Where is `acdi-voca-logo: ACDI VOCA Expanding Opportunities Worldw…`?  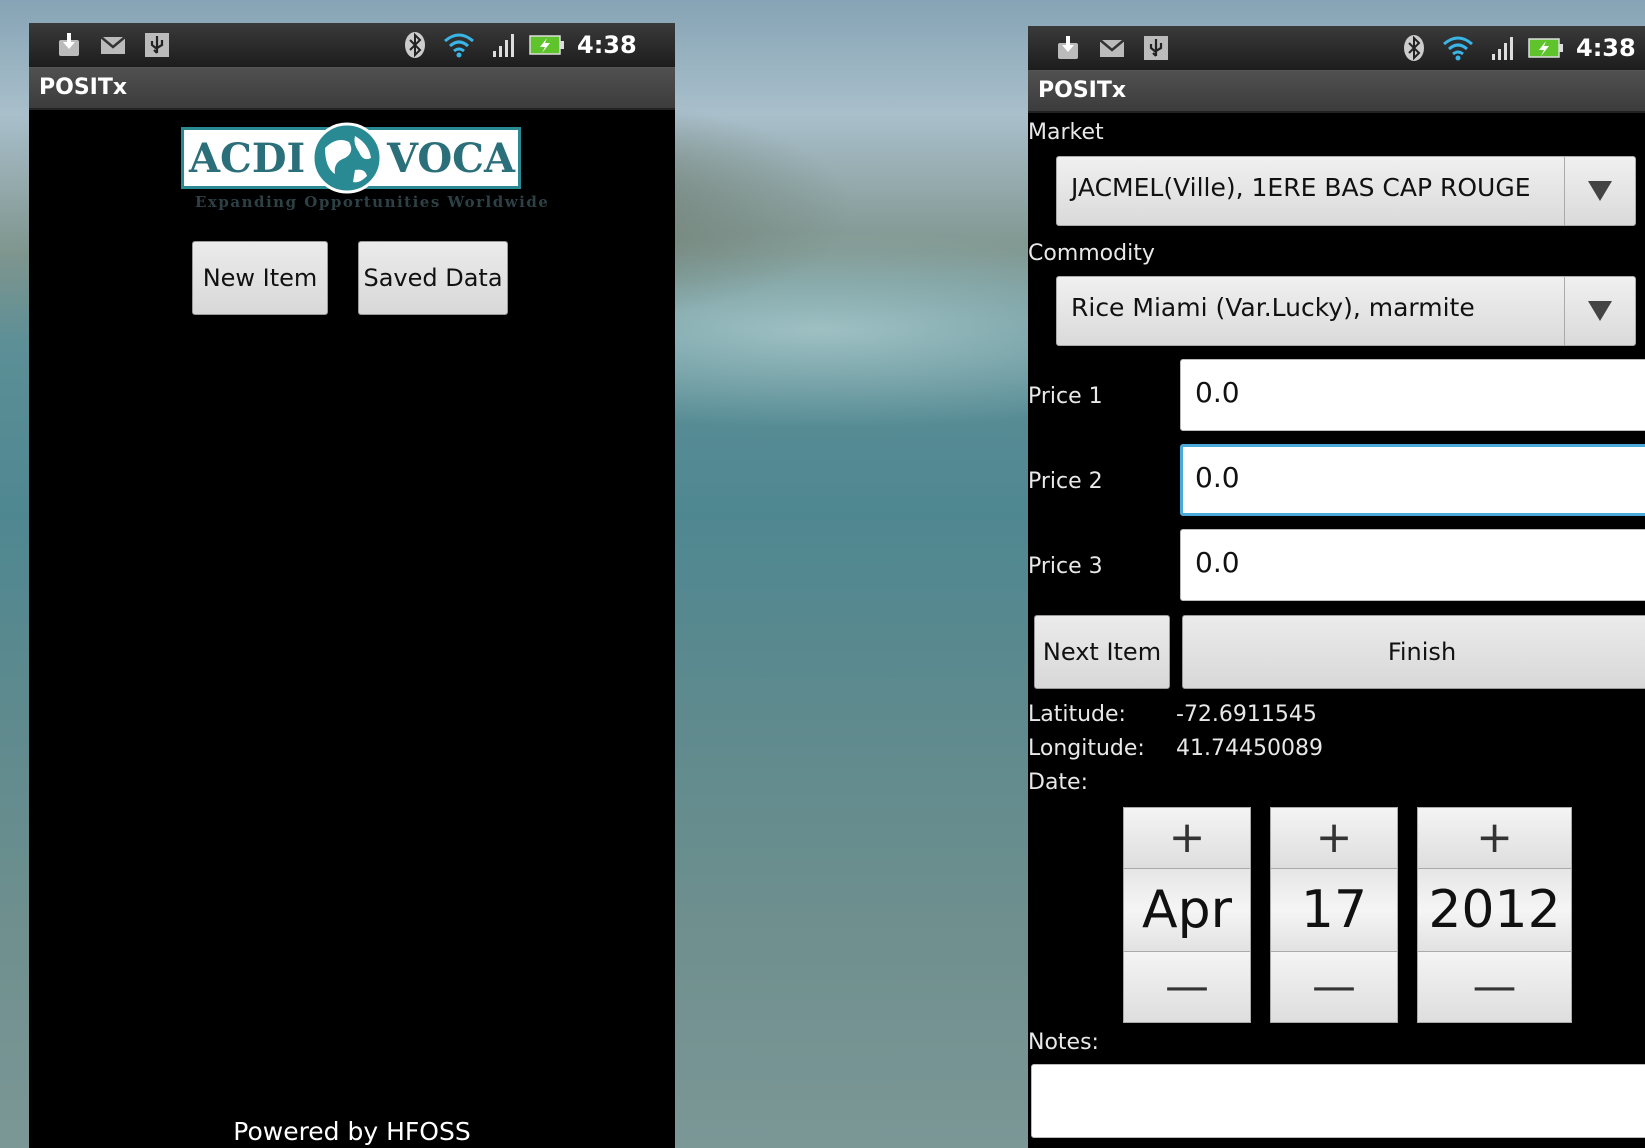 acdi-voca-logo: ACDI VOCA Expanding Opportunities Worldw… is located at coordinates (364, 174).